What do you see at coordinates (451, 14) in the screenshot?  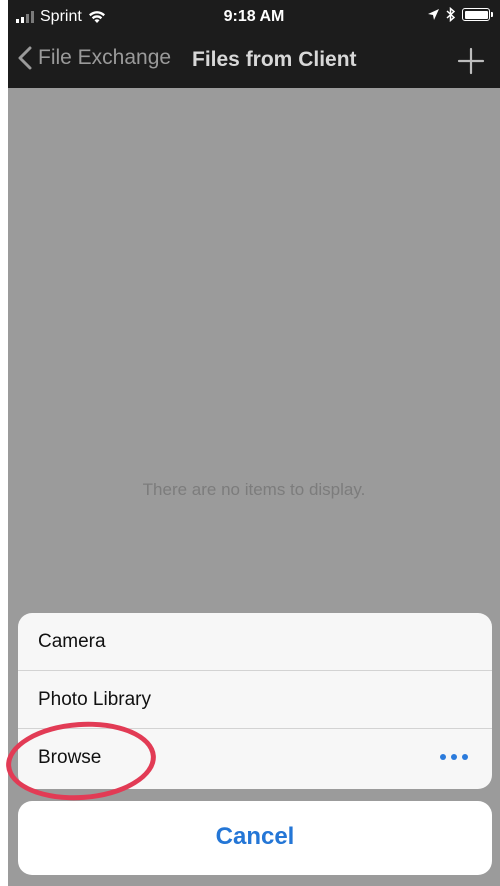 I see `bluetooth-icon` at bounding box center [451, 14].